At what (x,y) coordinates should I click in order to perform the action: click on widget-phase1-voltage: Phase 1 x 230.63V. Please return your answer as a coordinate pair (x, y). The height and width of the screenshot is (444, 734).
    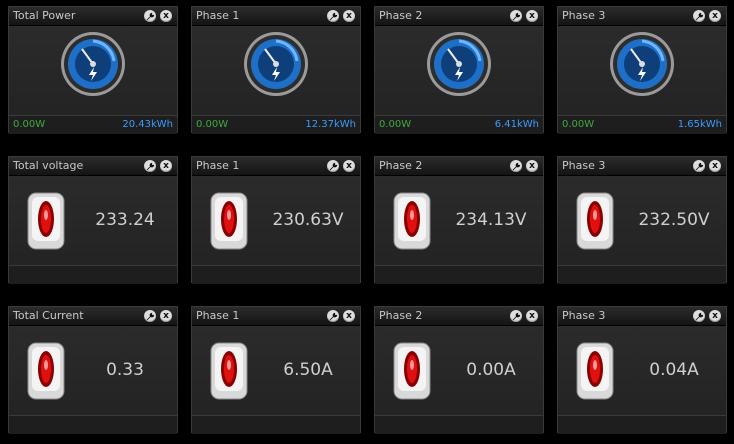
    Looking at the image, I should click on (276, 220).